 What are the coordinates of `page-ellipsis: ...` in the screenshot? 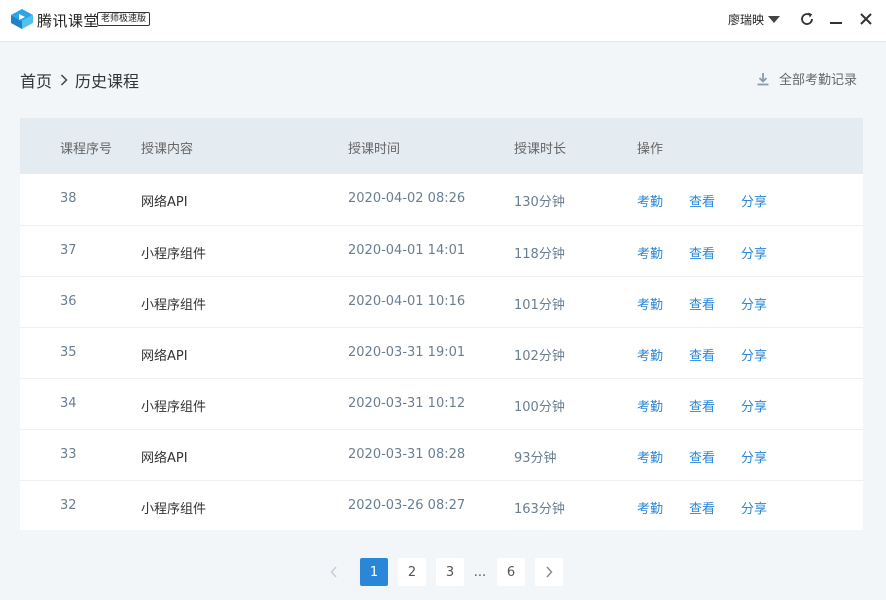 It's located at (480, 572).